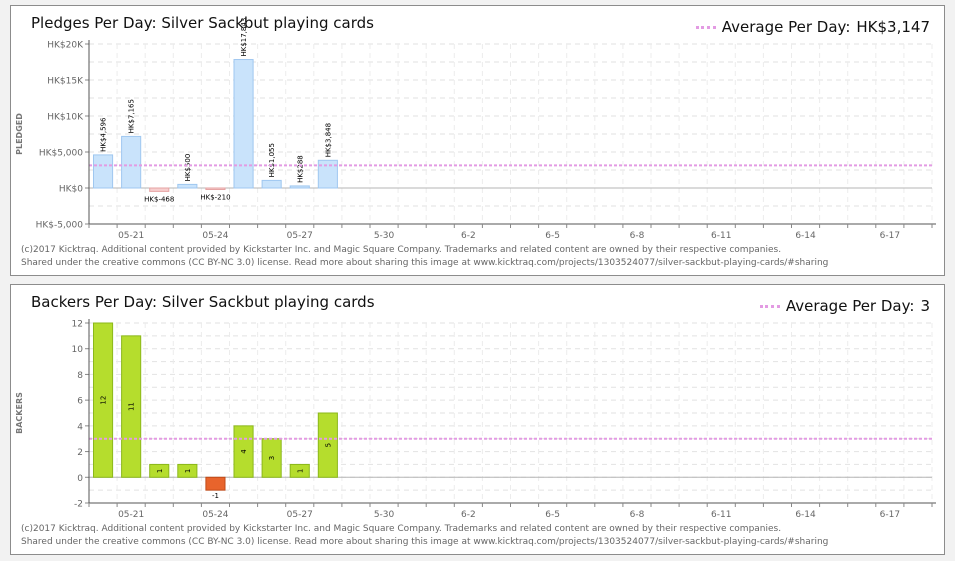 This screenshot has width=955, height=561. Describe the element at coordinates (244, 451) in the screenshot. I see `backers-bar-value-label: 4` at that location.